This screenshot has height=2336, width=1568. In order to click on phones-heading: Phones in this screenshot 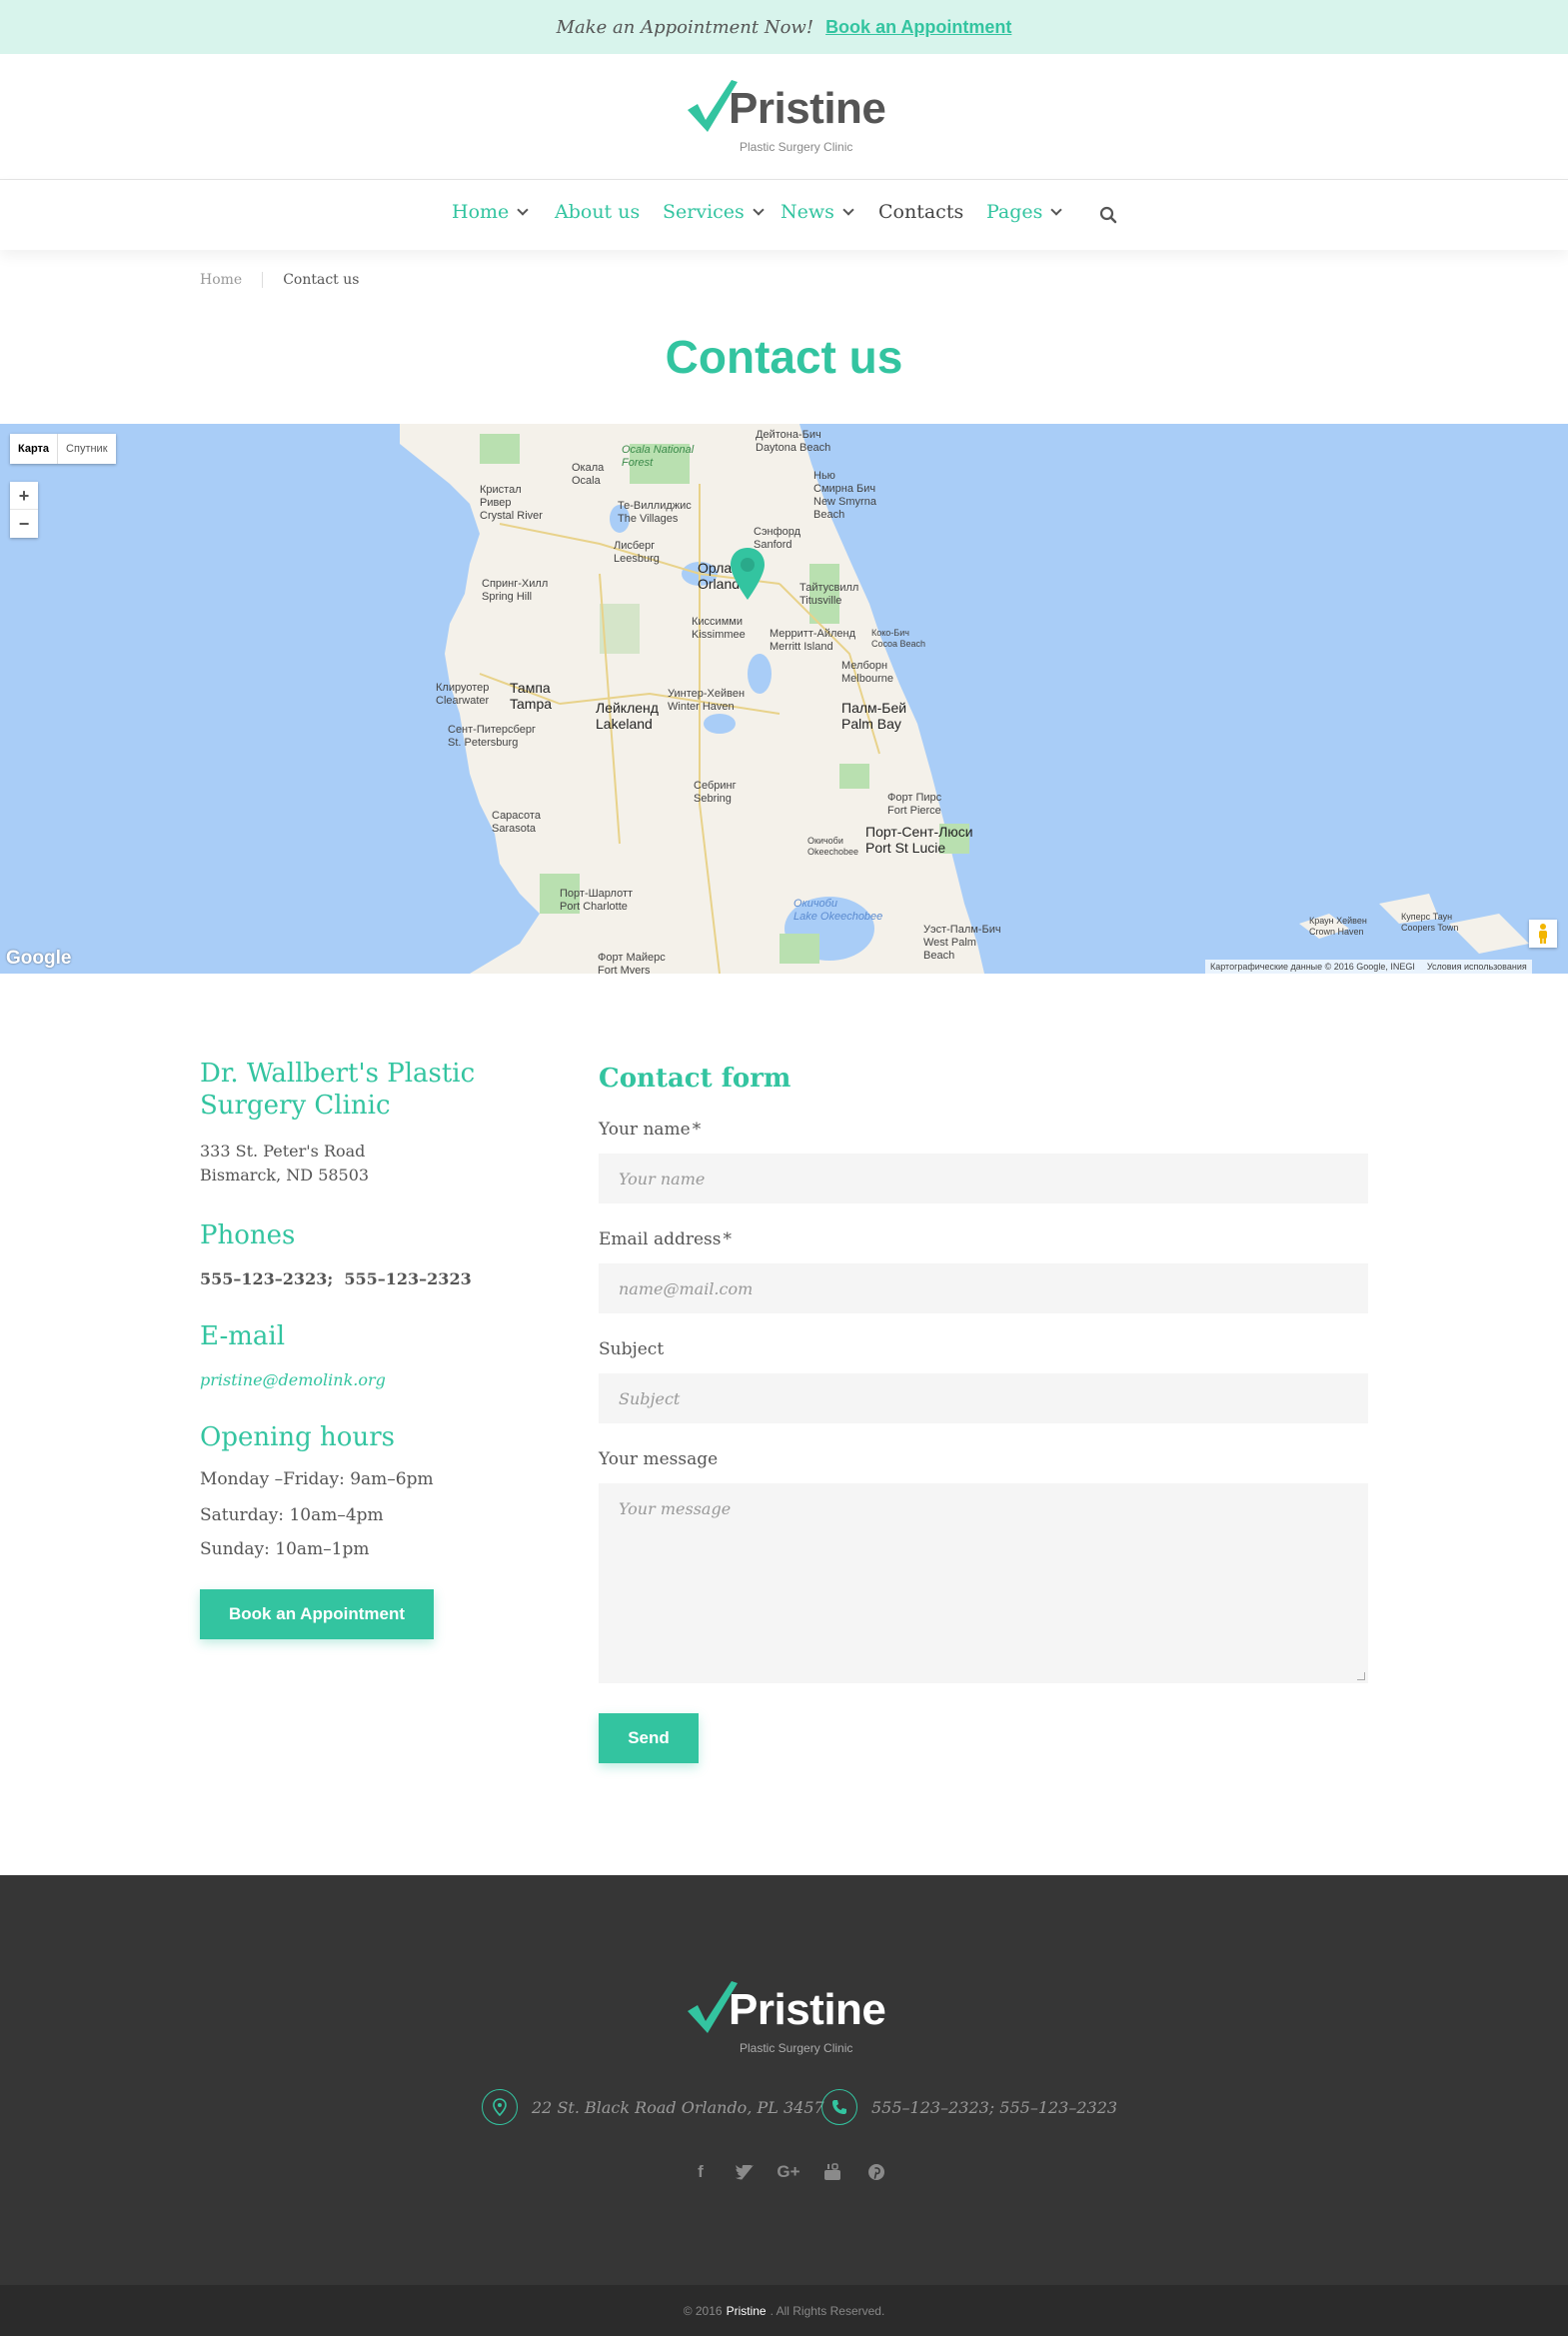, I will do `click(248, 1235)`.